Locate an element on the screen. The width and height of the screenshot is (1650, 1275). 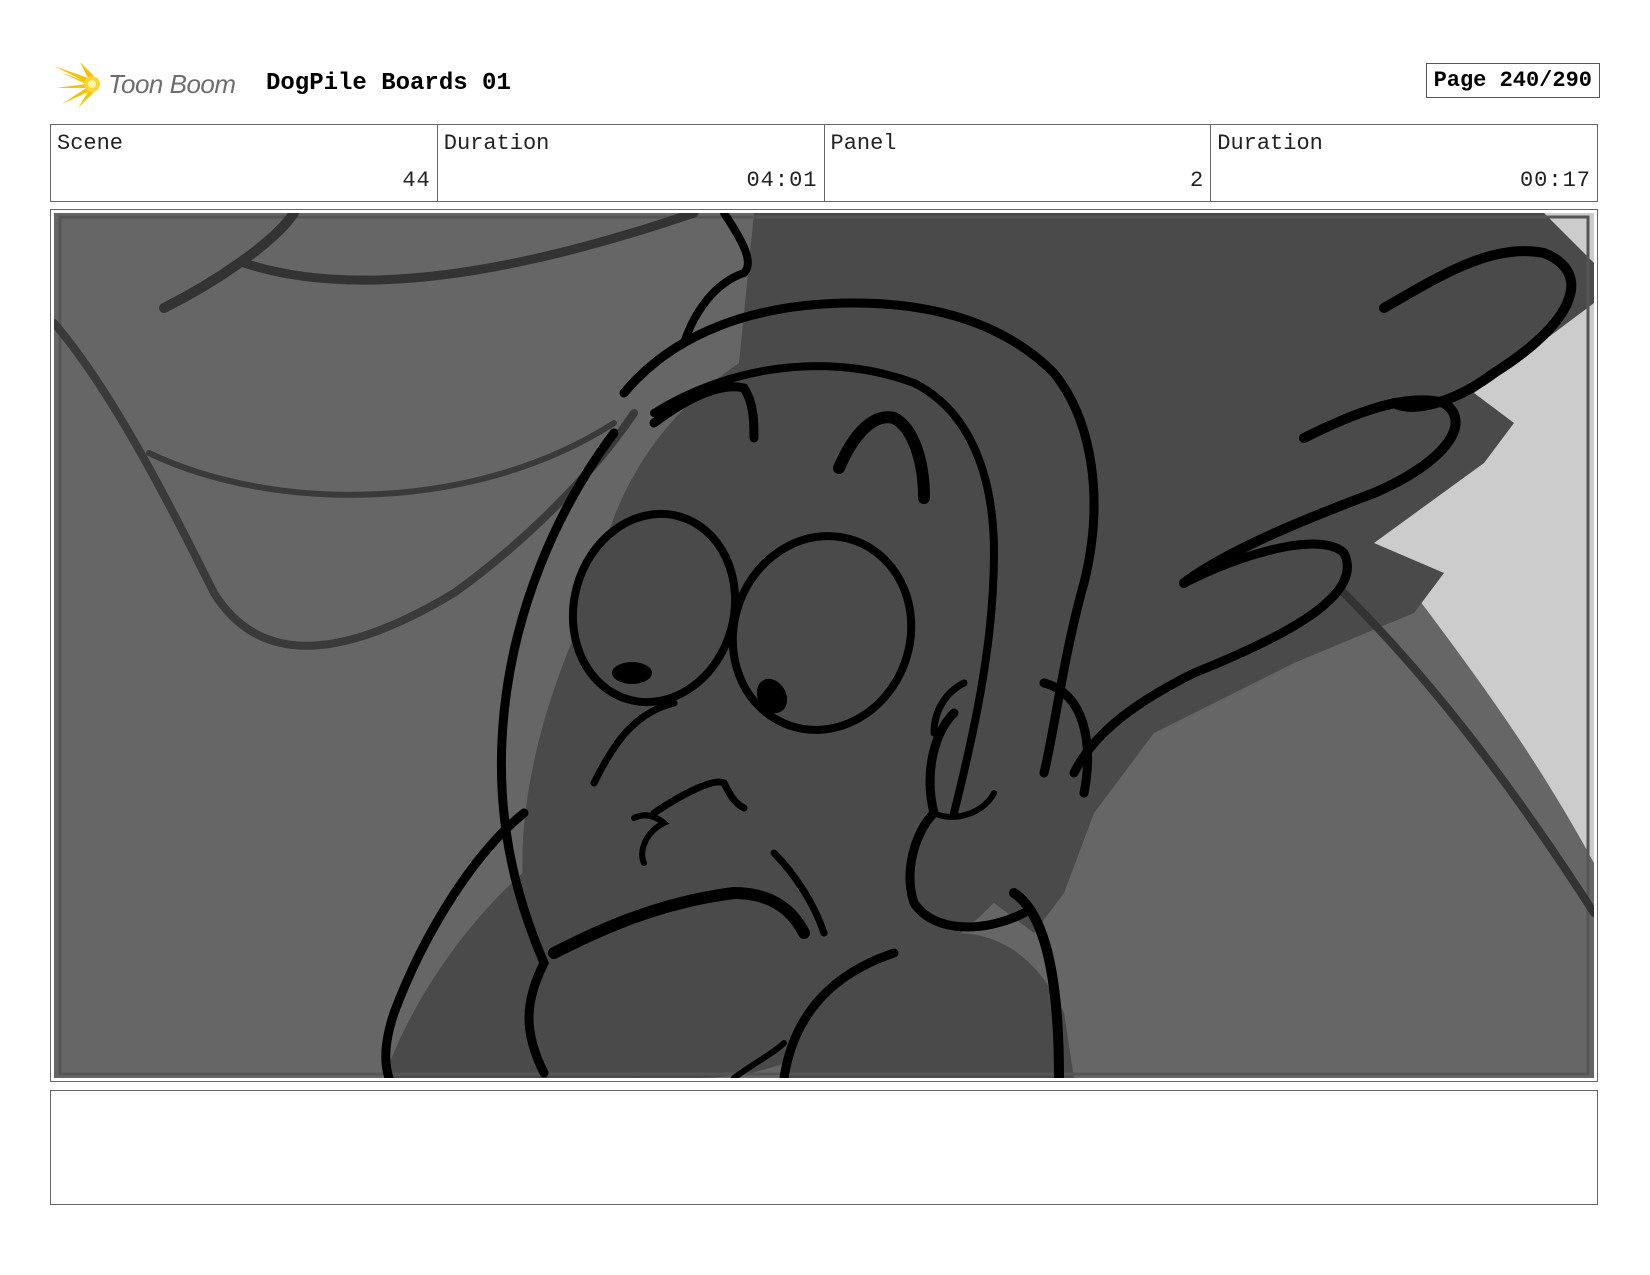
starburst-icon is located at coordinates (77, 85).